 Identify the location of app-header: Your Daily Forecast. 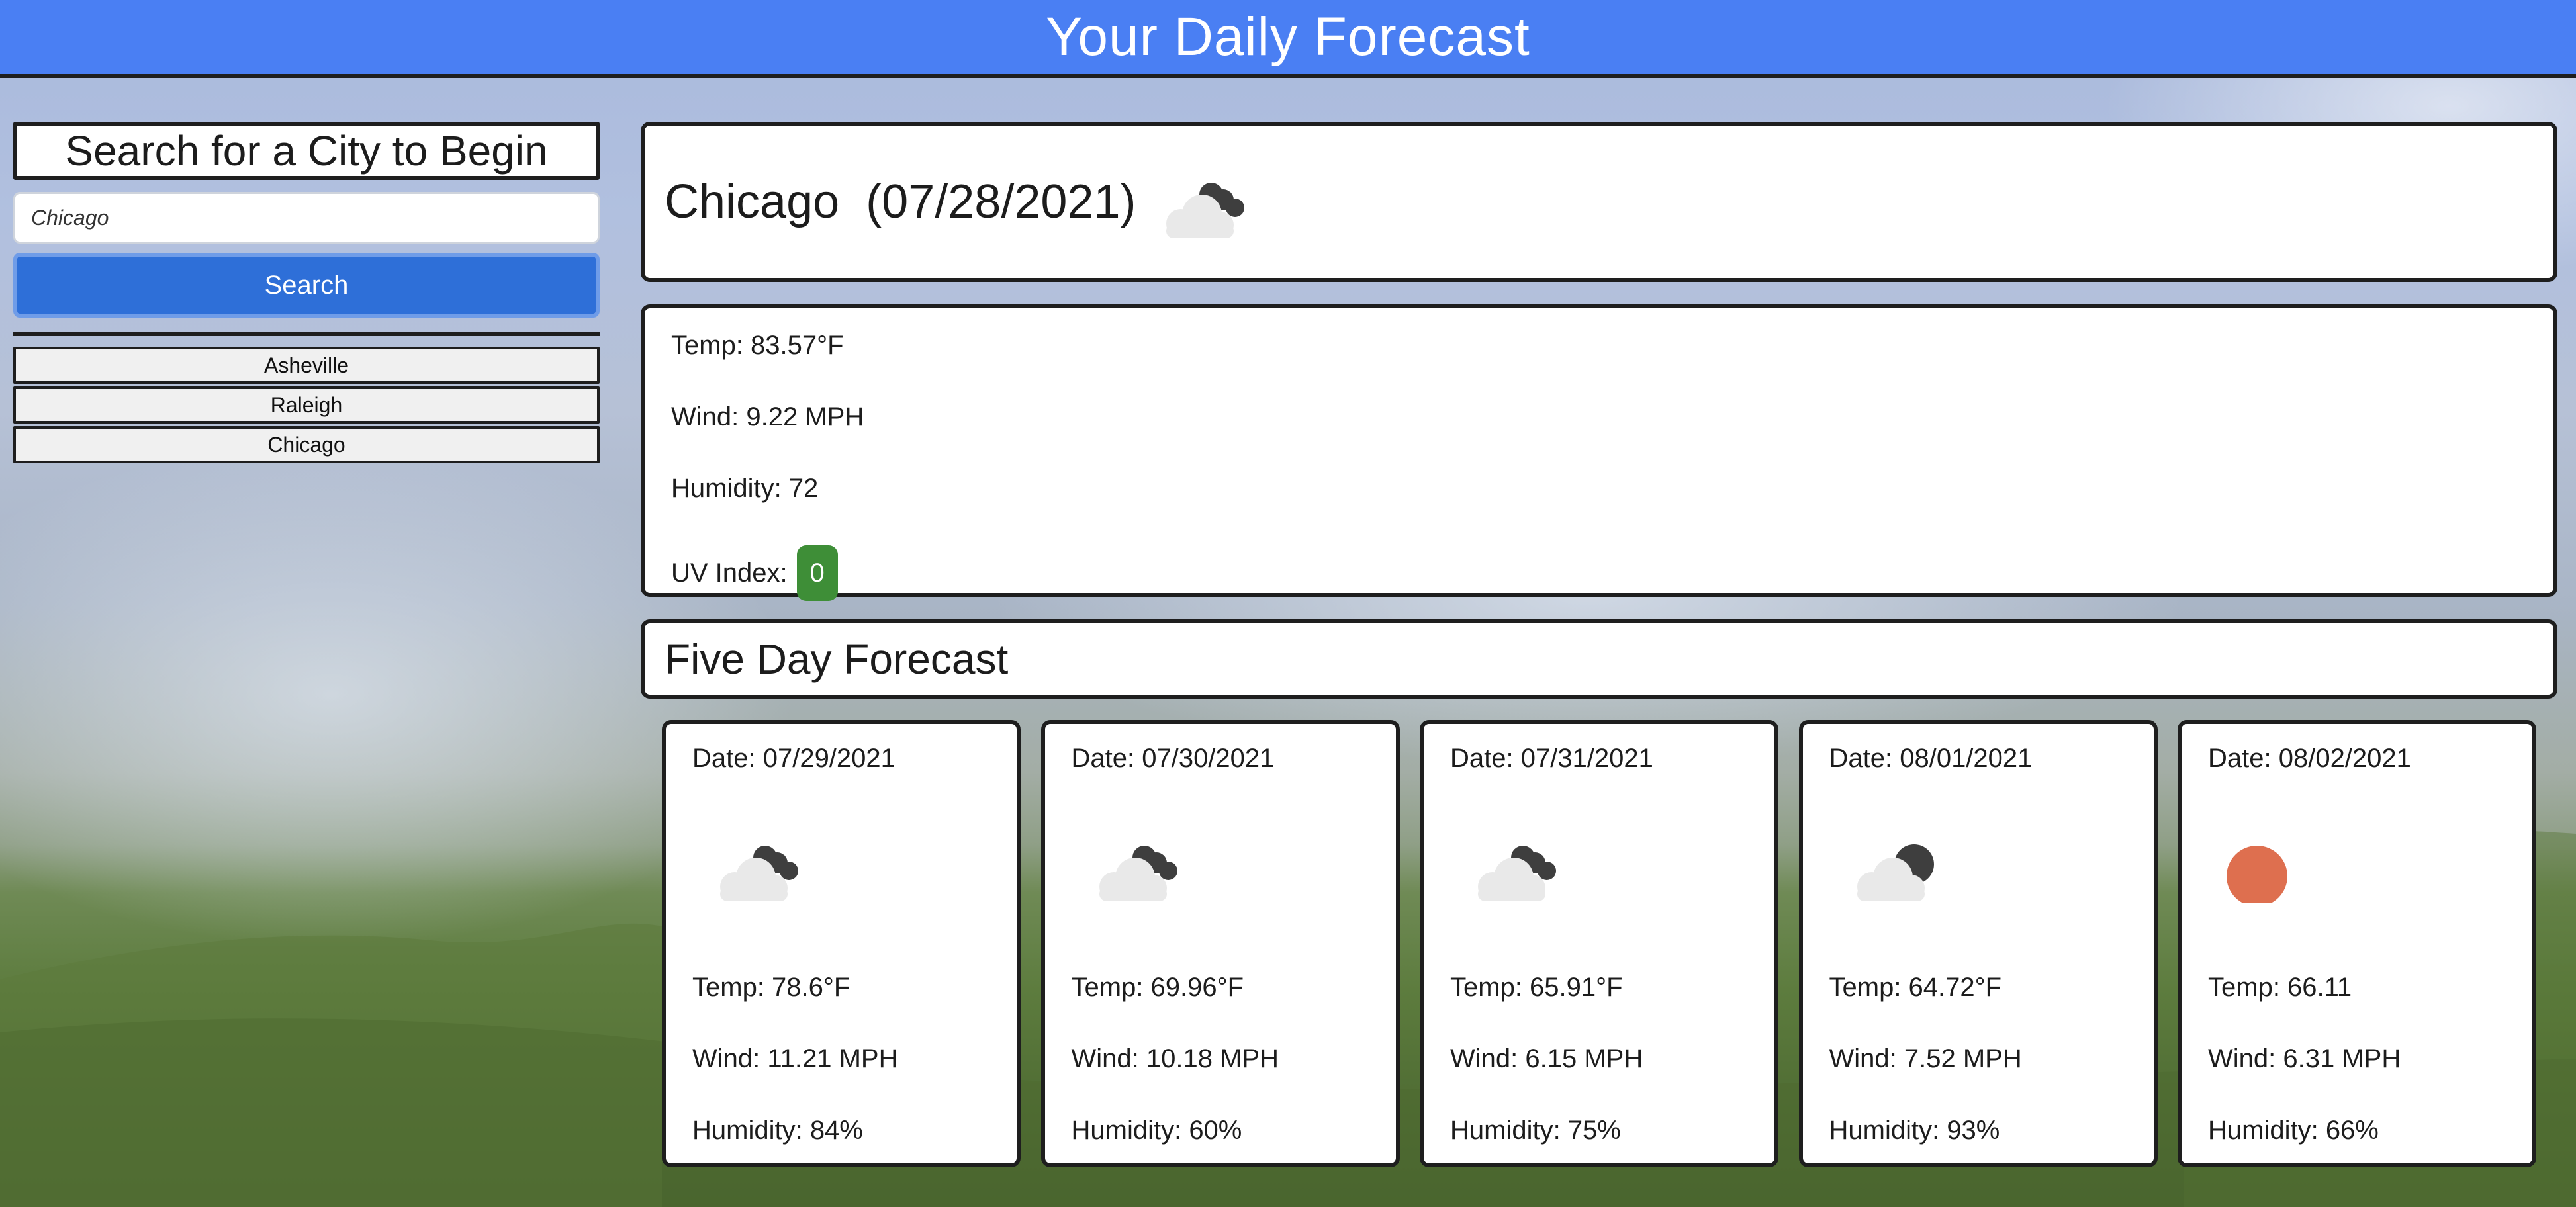
(1288, 39).